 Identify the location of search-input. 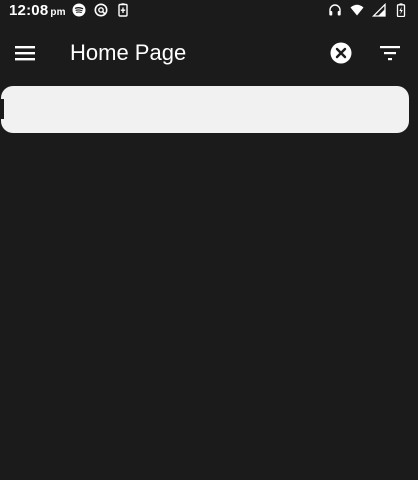
(205, 109).